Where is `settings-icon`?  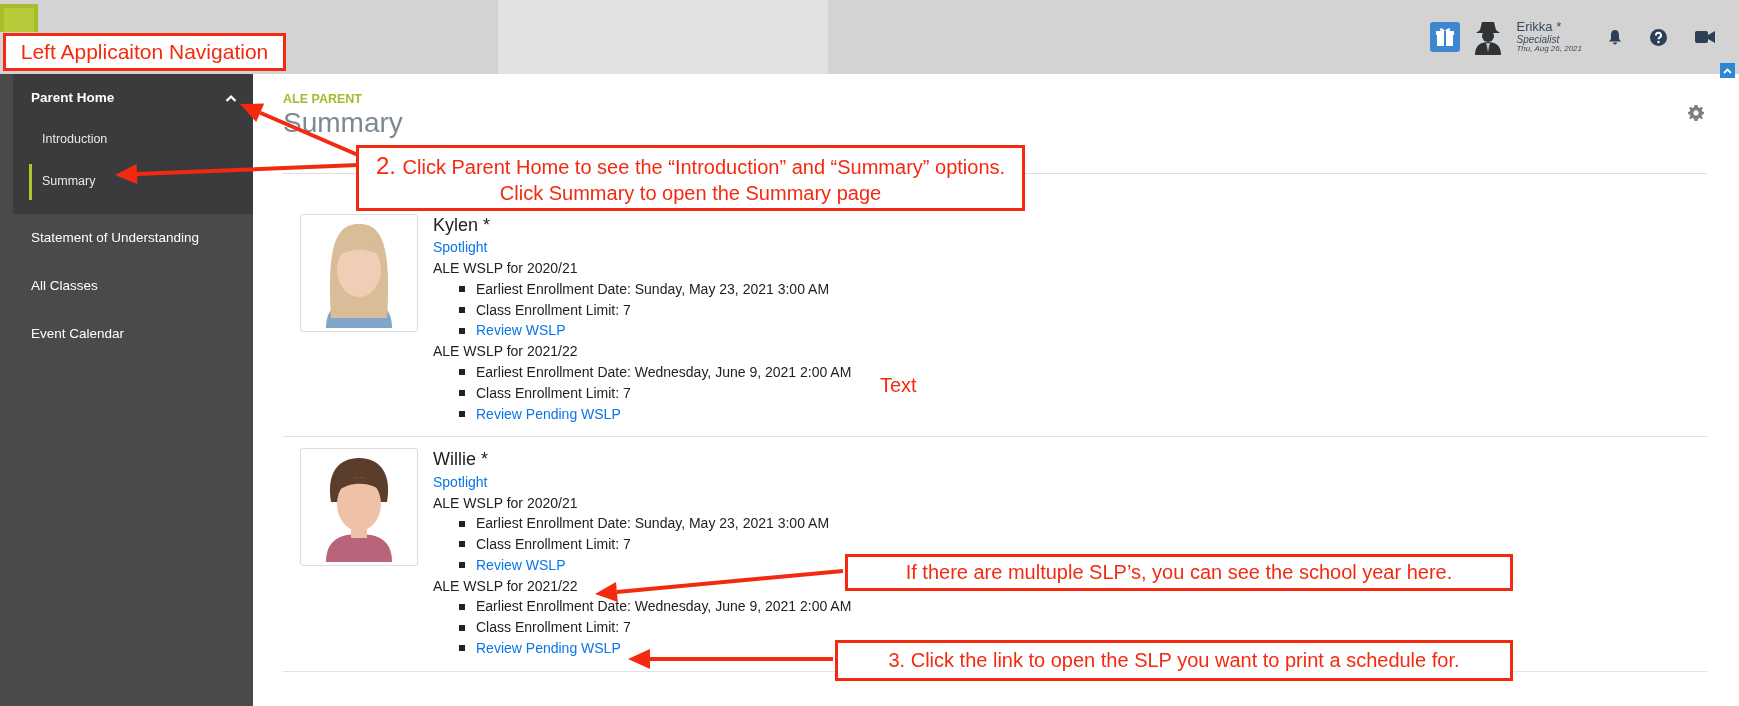 settings-icon is located at coordinates (1696, 113).